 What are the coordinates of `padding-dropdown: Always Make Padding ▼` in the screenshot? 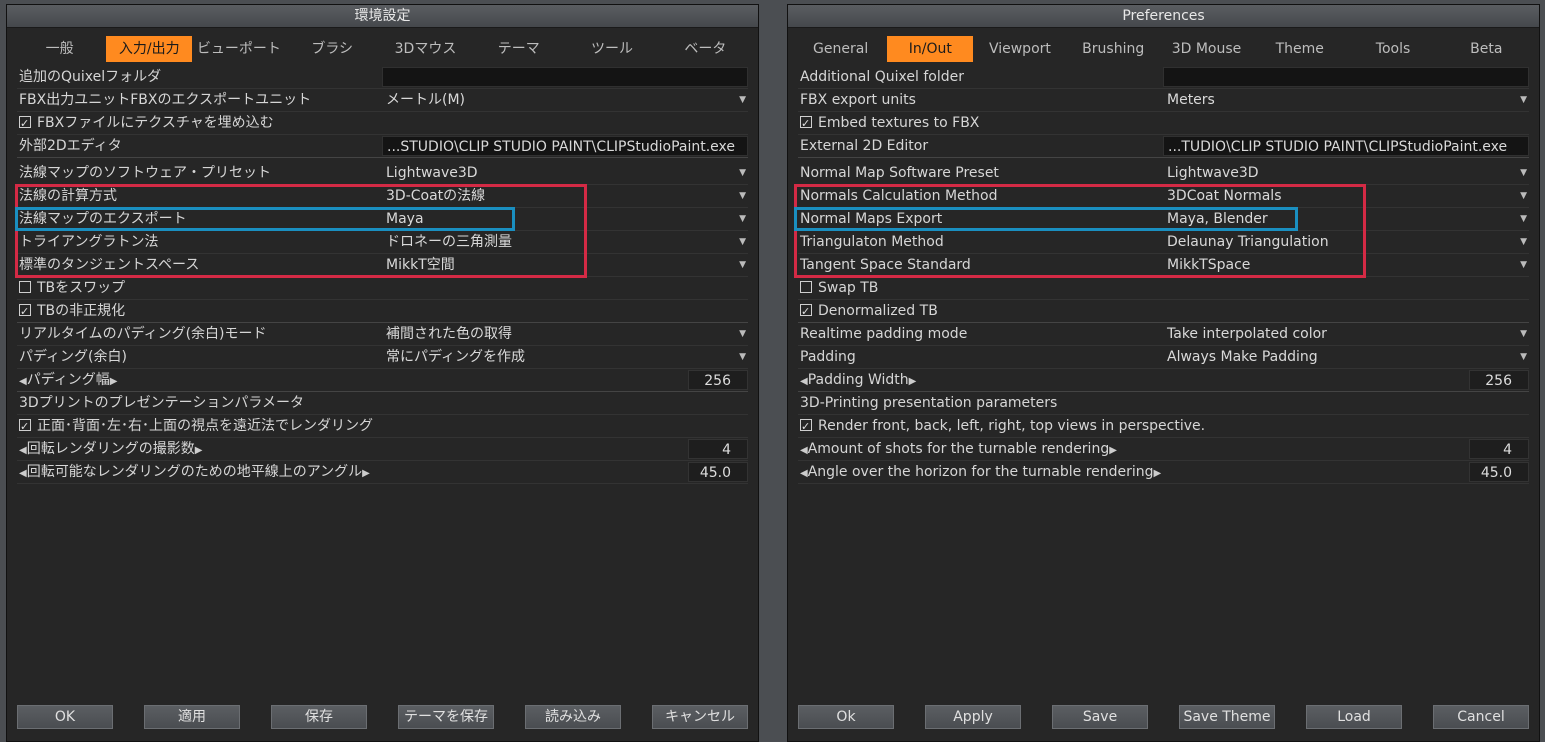 It's located at (1346, 357).